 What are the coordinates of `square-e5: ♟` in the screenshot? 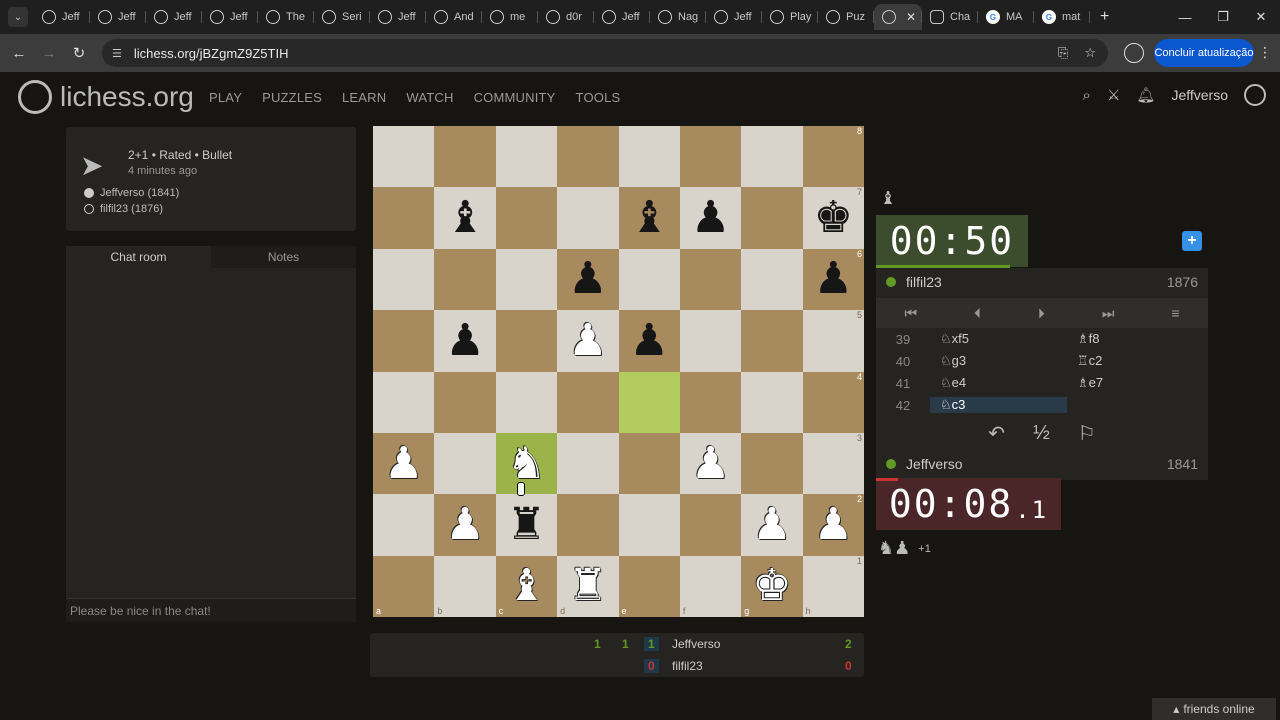 It's located at (649, 341).